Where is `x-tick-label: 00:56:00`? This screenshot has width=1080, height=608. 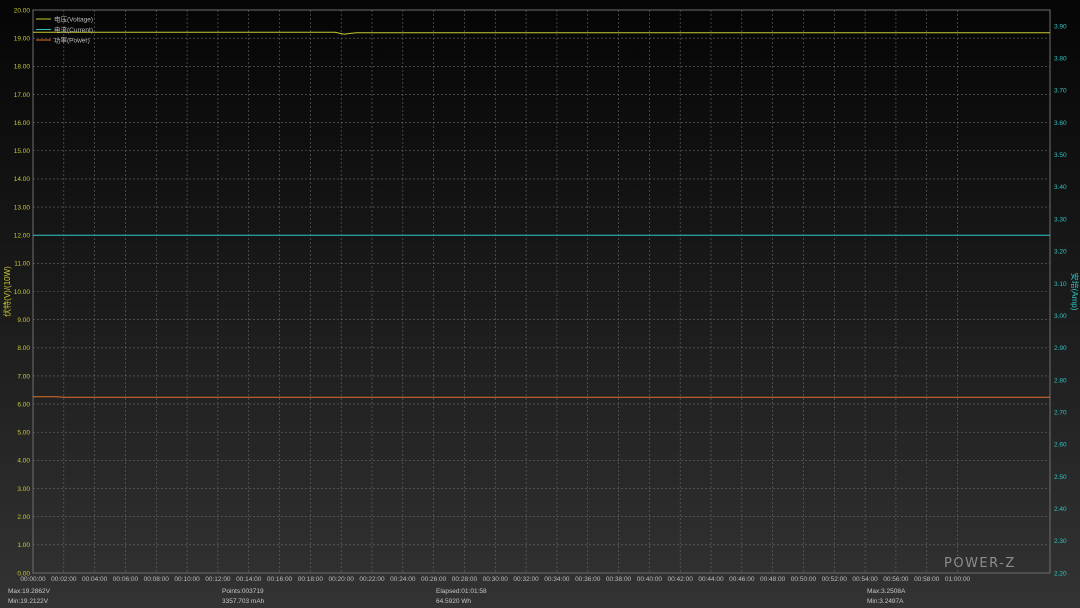
x-tick-label: 00:56:00 is located at coordinates (896, 579).